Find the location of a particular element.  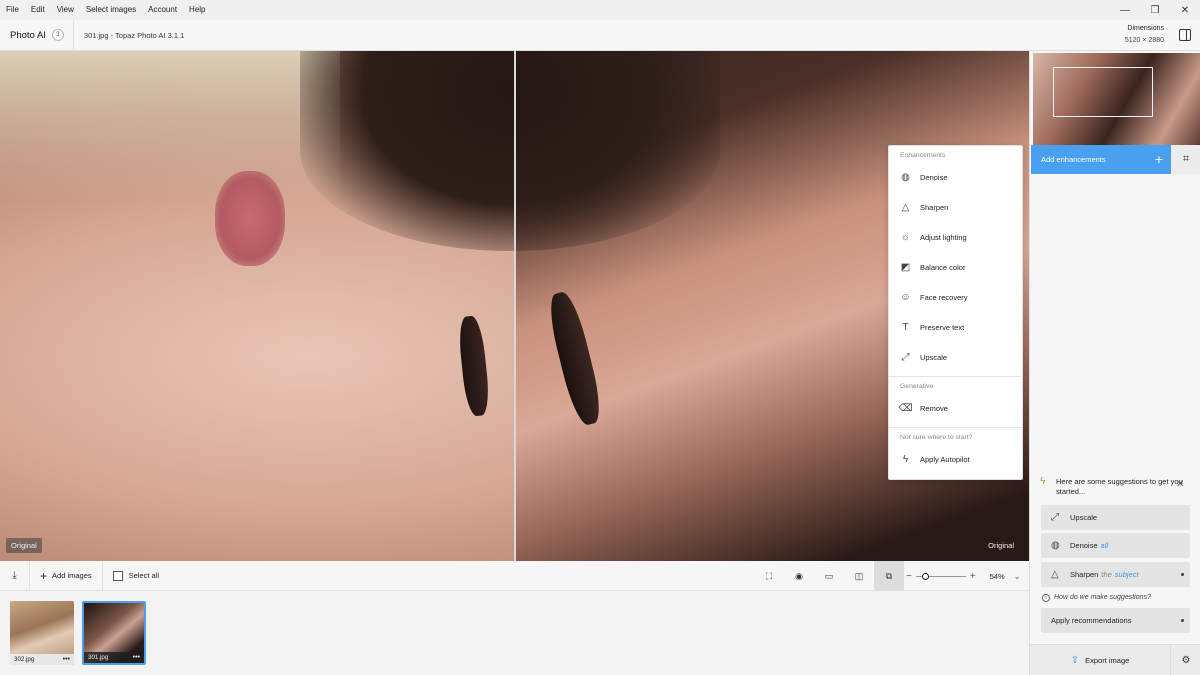

navigator-viewport-box is located at coordinates (1103, 92).